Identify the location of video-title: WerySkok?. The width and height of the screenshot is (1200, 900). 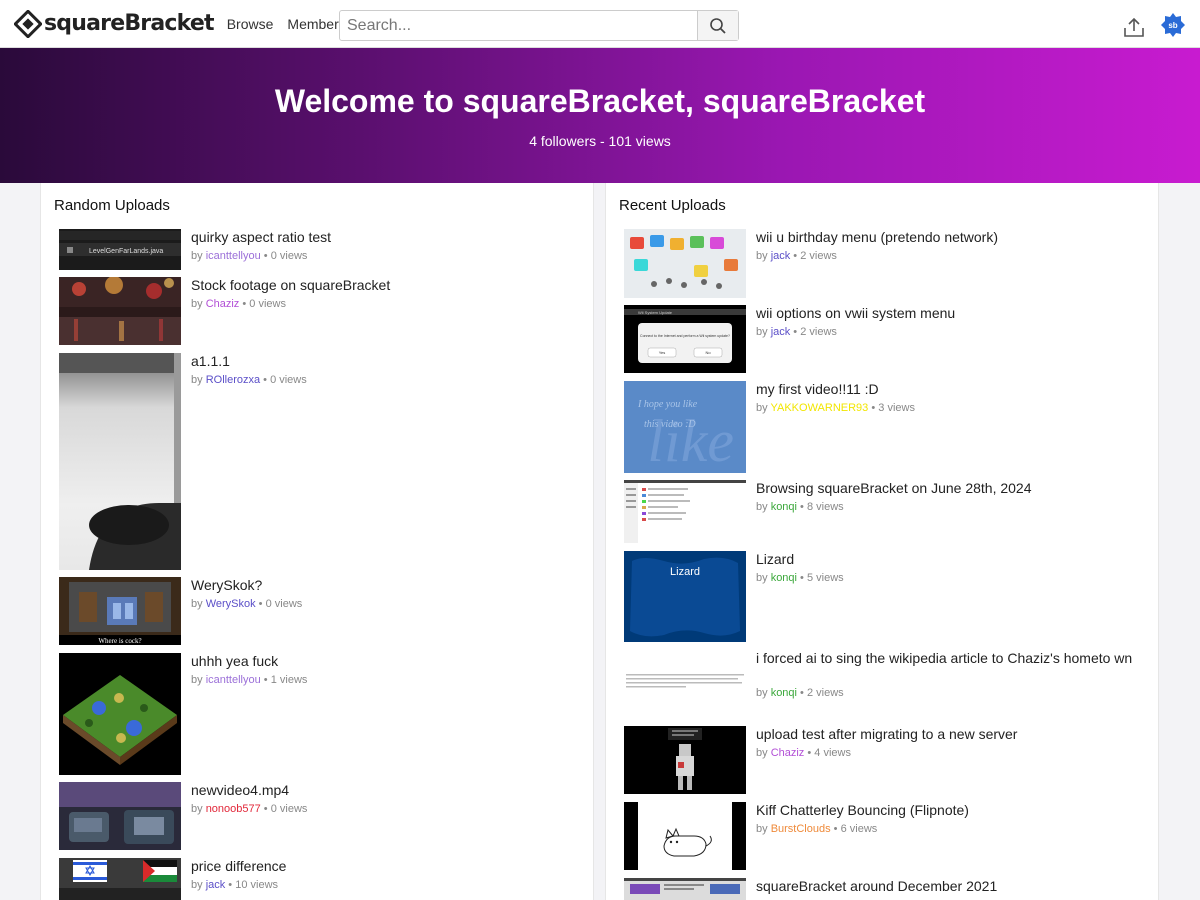
(387, 585).